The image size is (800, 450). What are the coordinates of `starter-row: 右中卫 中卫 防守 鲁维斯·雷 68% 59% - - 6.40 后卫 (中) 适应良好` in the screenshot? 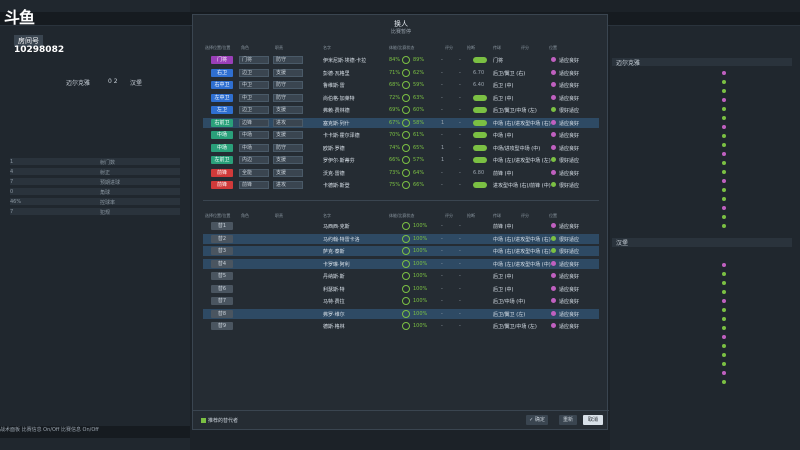 It's located at (401, 85).